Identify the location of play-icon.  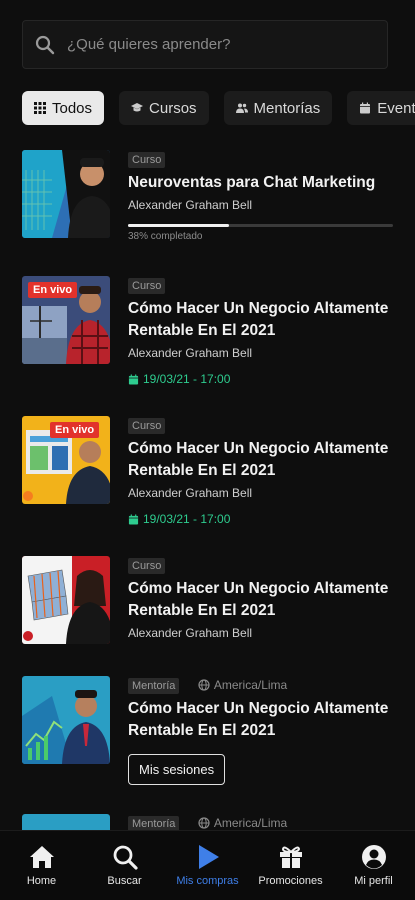
(208, 857).